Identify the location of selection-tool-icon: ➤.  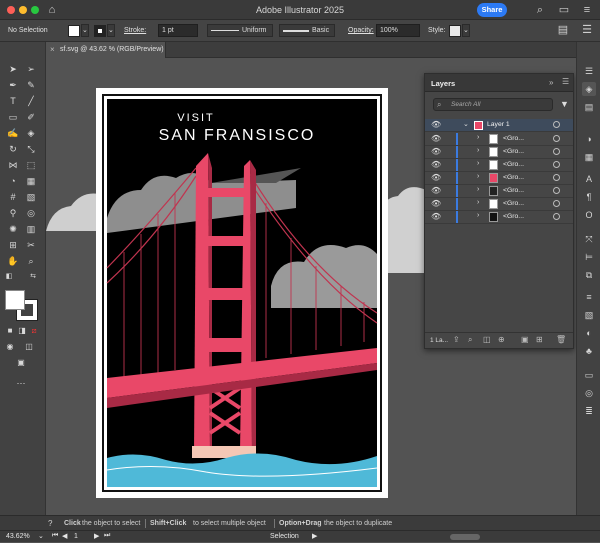
(13, 69).